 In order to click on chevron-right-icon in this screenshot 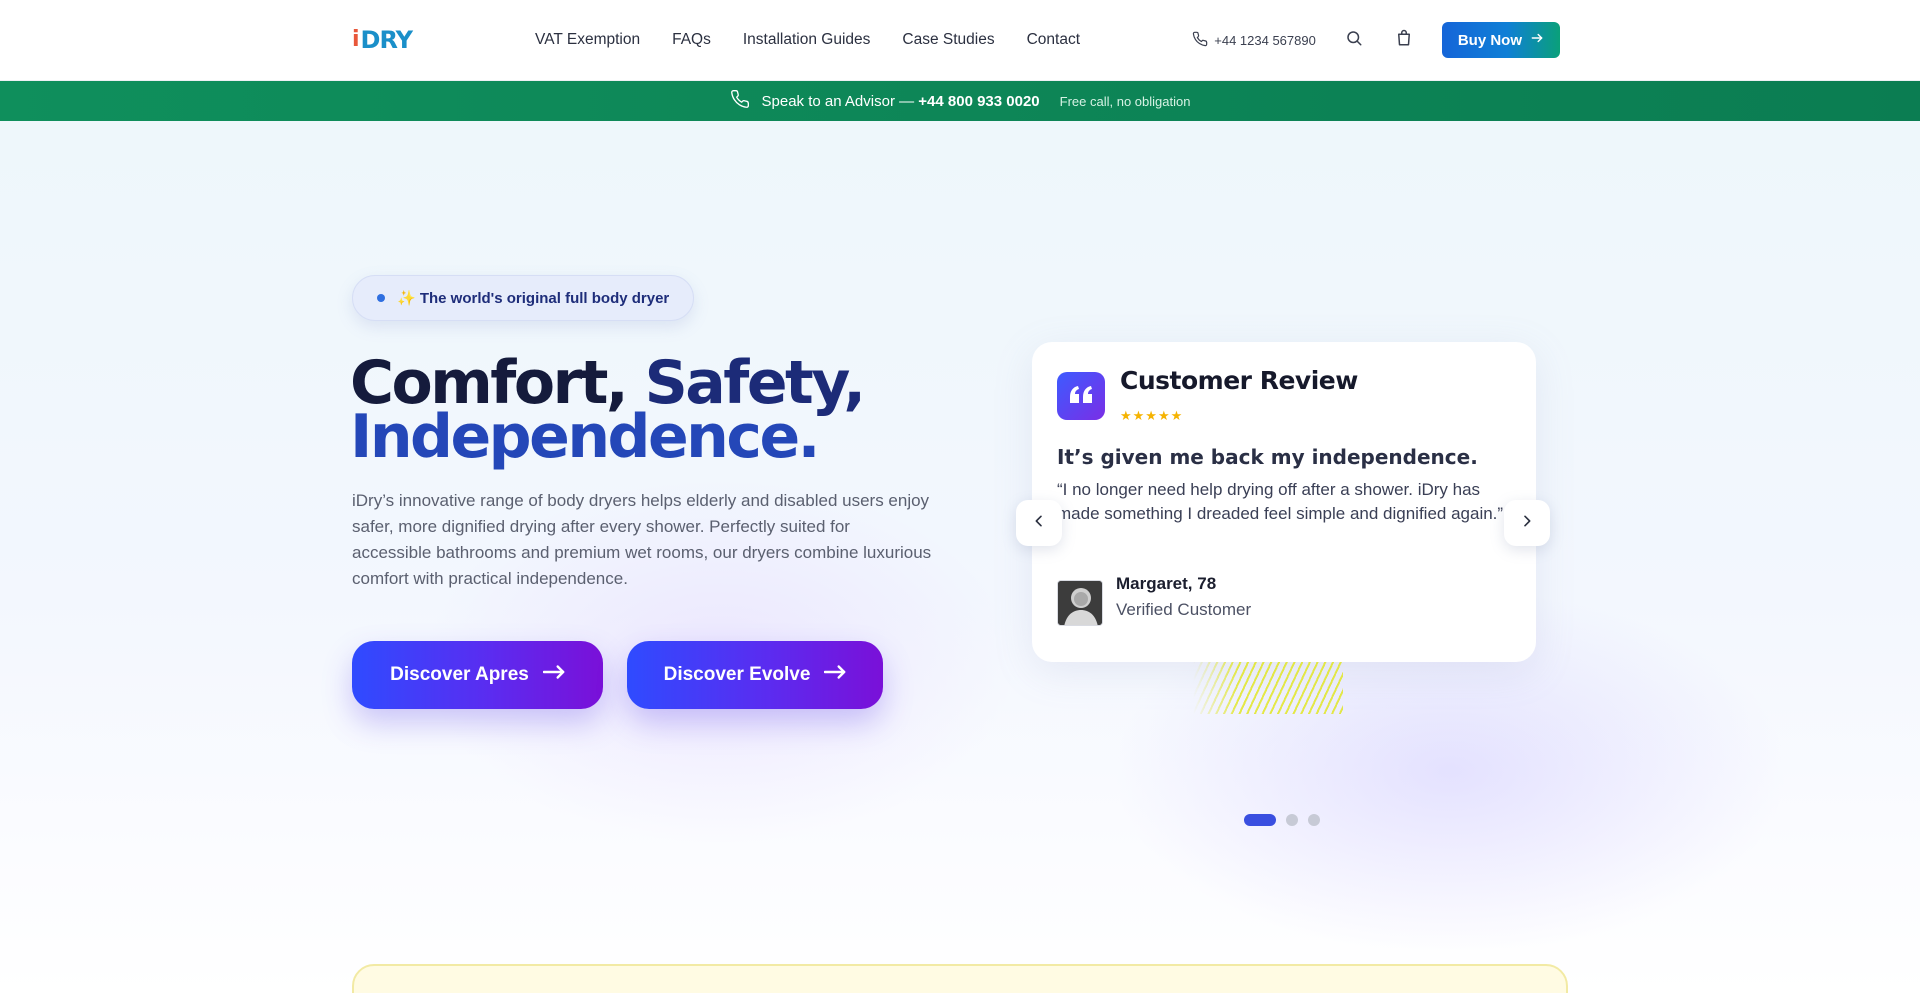, I will do `click(1527, 523)`.